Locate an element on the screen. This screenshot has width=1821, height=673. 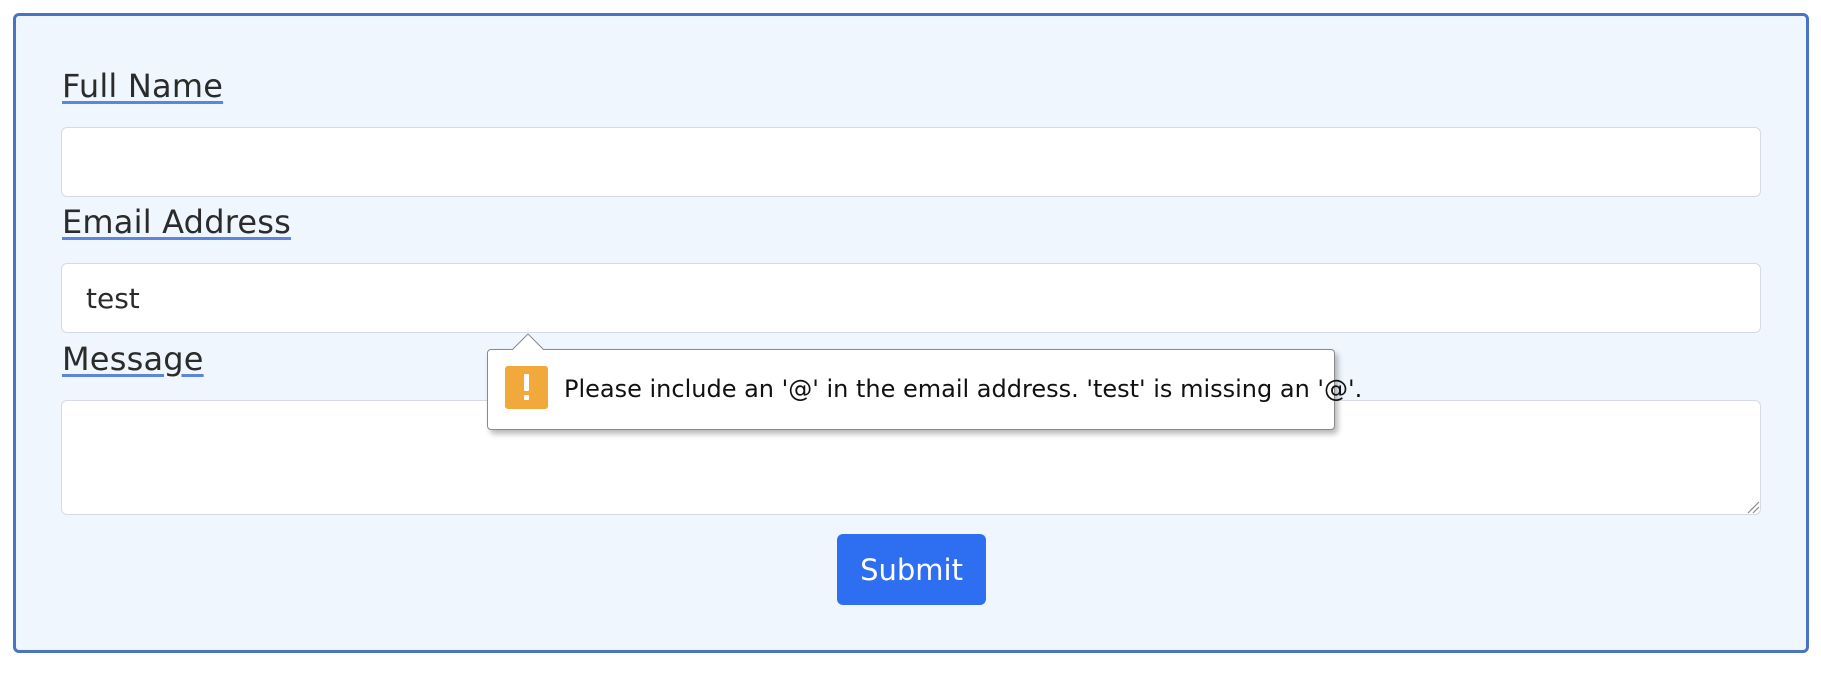
resize-grip-icon is located at coordinates (1753, 507).